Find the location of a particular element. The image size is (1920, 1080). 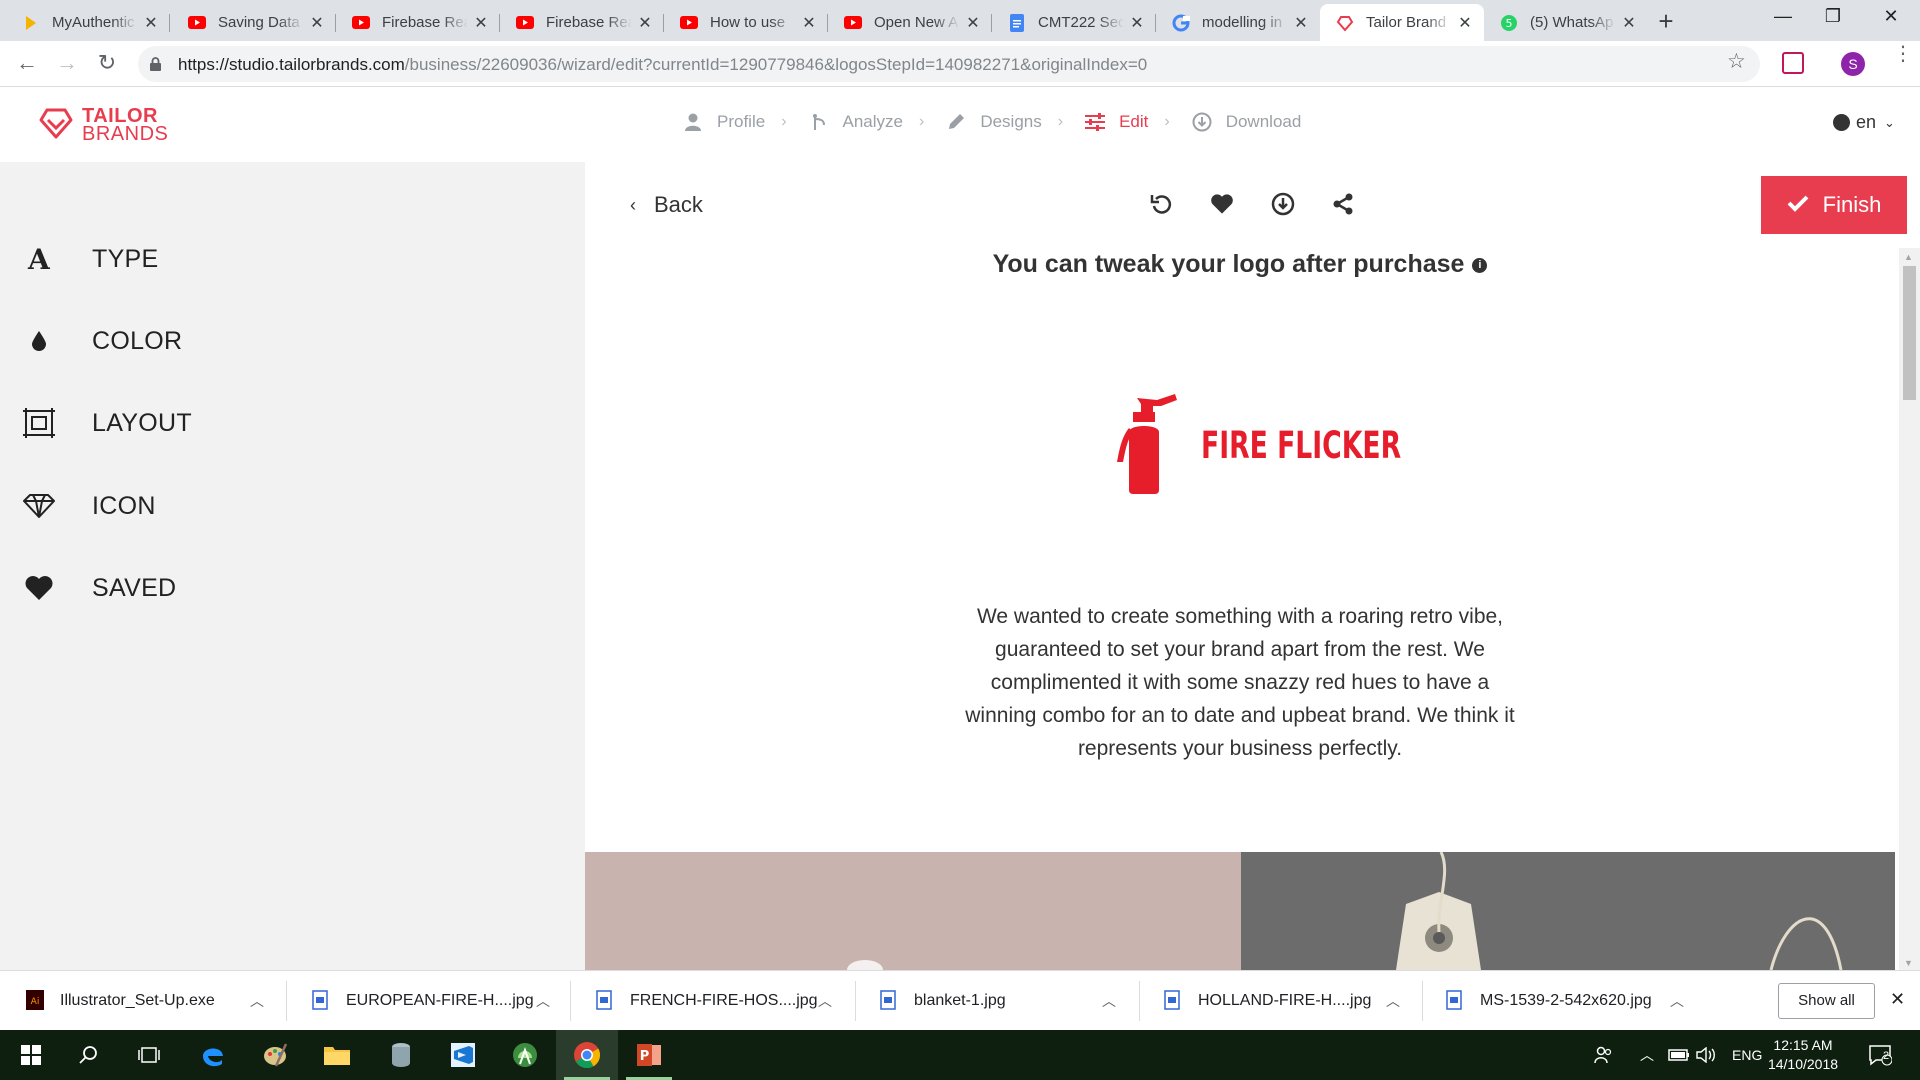

scrollbar-thumb is located at coordinates (1909, 333).